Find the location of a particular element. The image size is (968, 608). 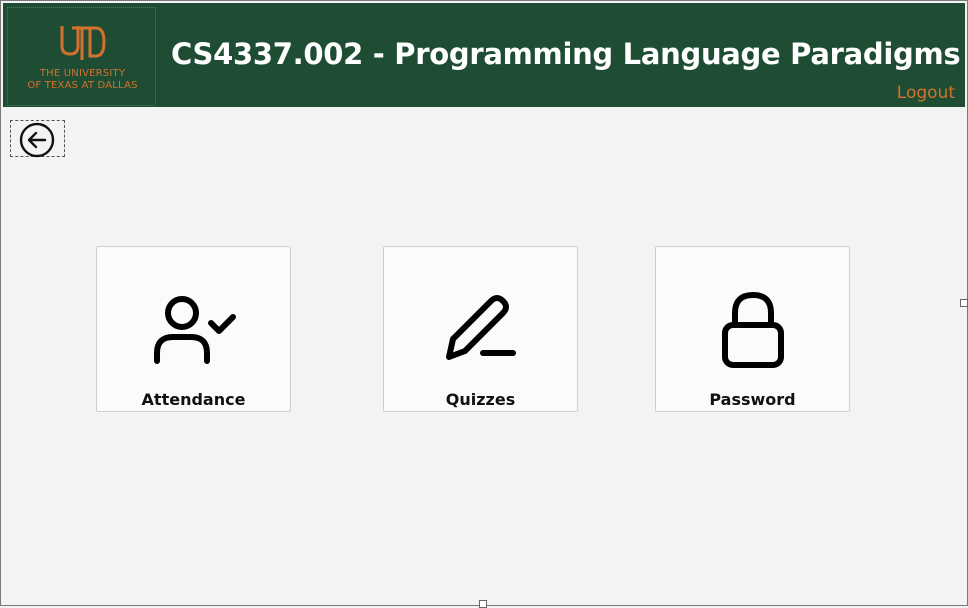

resize-handle-bottom is located at coordinates (483, 604).